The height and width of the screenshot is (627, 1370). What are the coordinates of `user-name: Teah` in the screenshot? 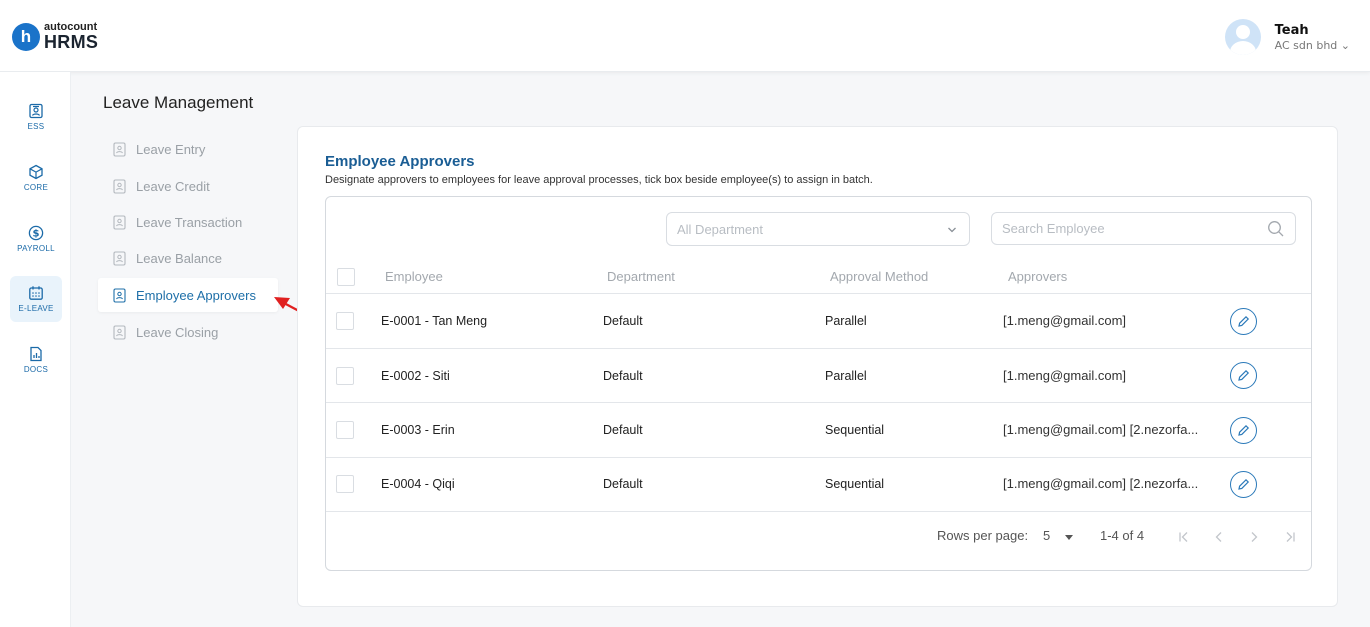 It's located at (1291, 30).